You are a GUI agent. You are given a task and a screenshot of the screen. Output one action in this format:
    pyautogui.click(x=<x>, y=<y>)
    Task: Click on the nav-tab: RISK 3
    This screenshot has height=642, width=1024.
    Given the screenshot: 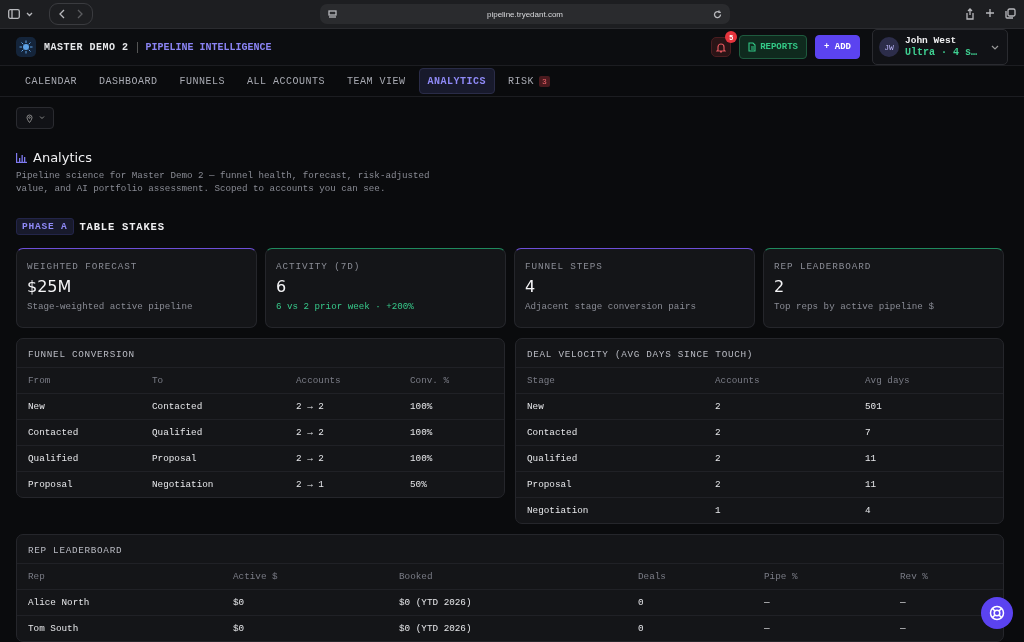 What is the action you would take?
    pyautogui.click(x=529, y=81)
    